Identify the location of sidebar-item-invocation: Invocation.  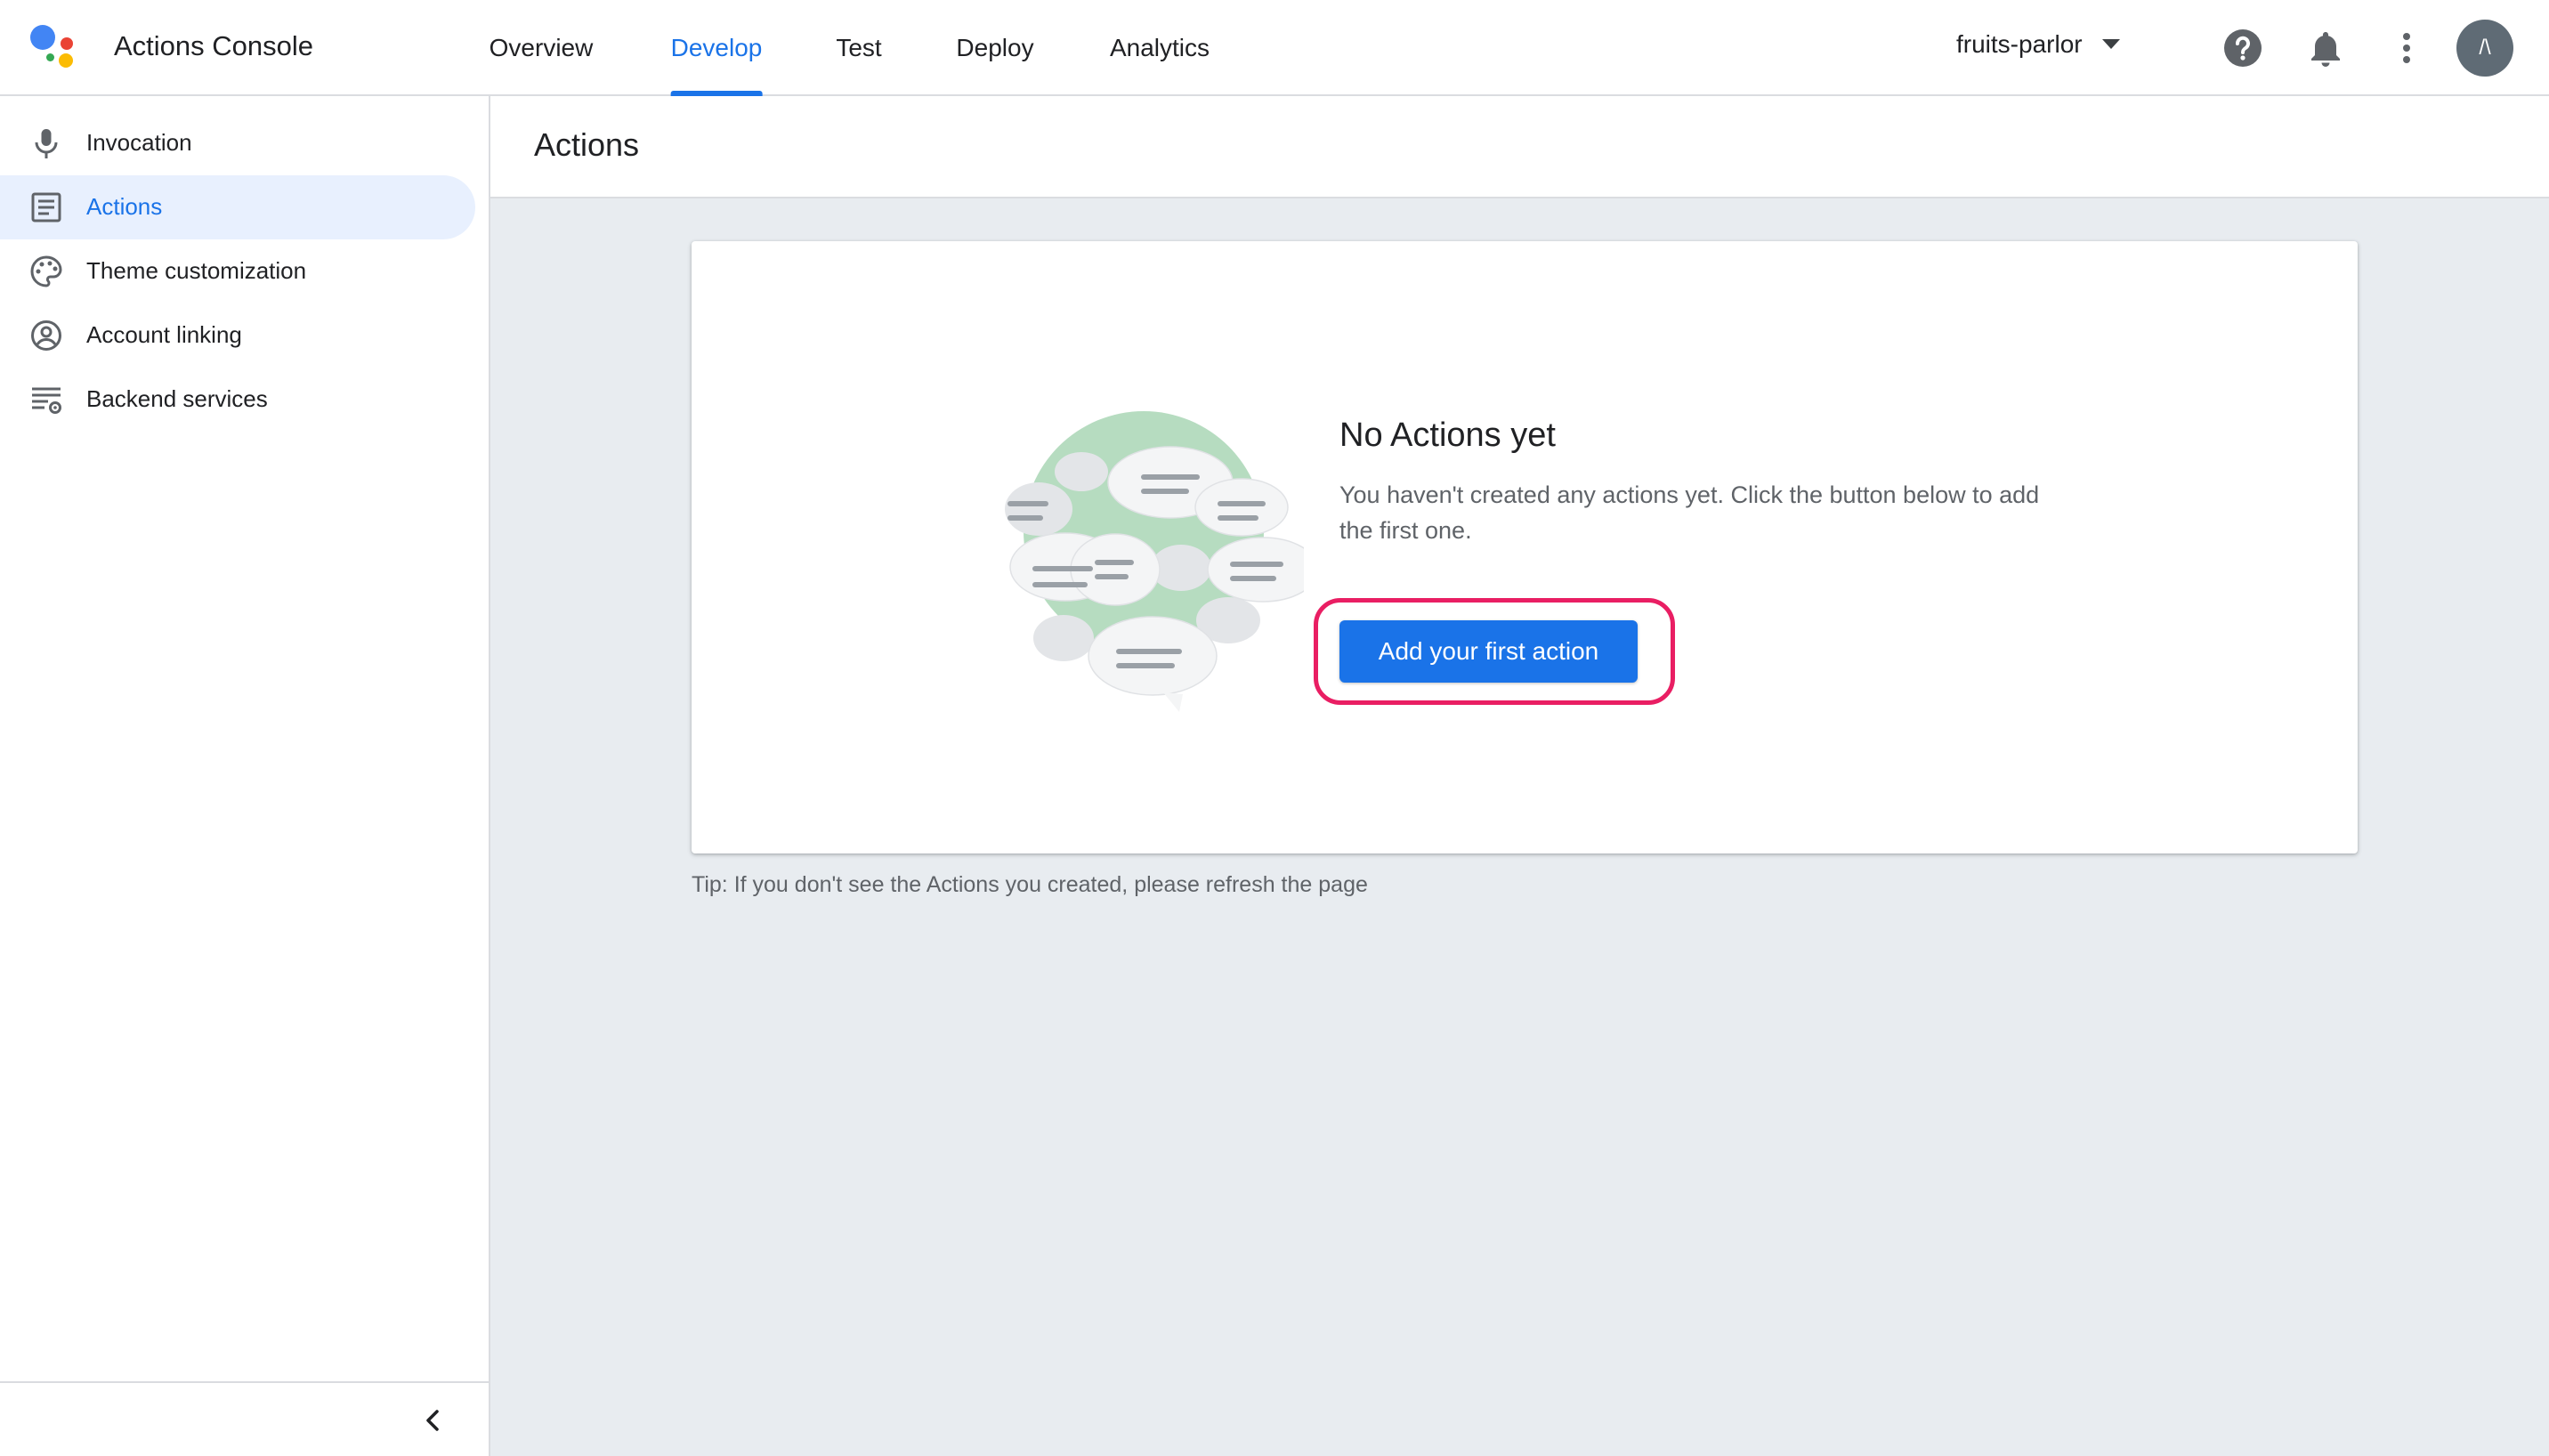
(237, 143).